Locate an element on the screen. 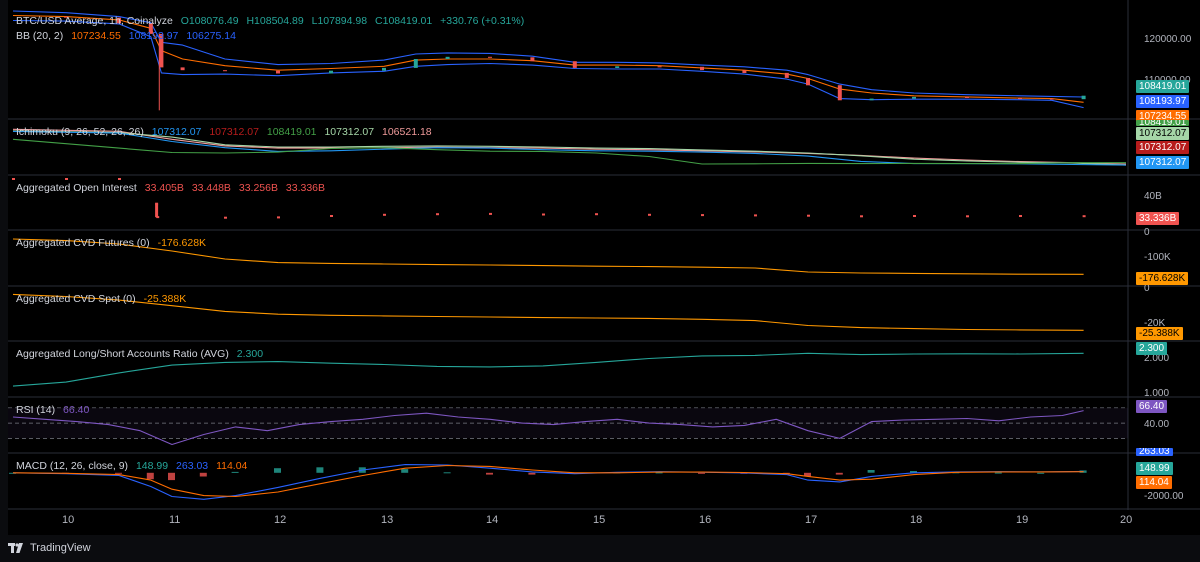  x-tick-label: 13 is located at coordinates (387, 520).